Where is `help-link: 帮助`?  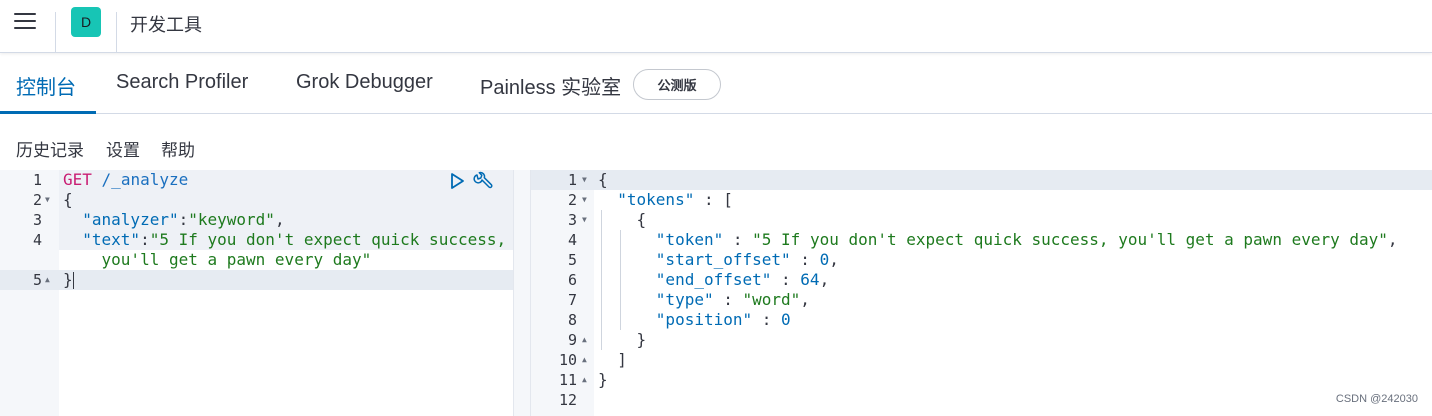
help-link: 帮助 is located at coordinates (178, 148).